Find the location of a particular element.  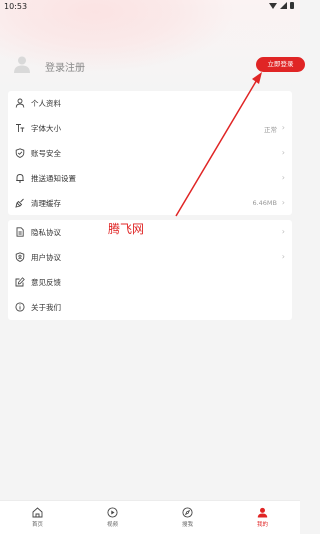

user-icon is located at coordinates (262, 512).